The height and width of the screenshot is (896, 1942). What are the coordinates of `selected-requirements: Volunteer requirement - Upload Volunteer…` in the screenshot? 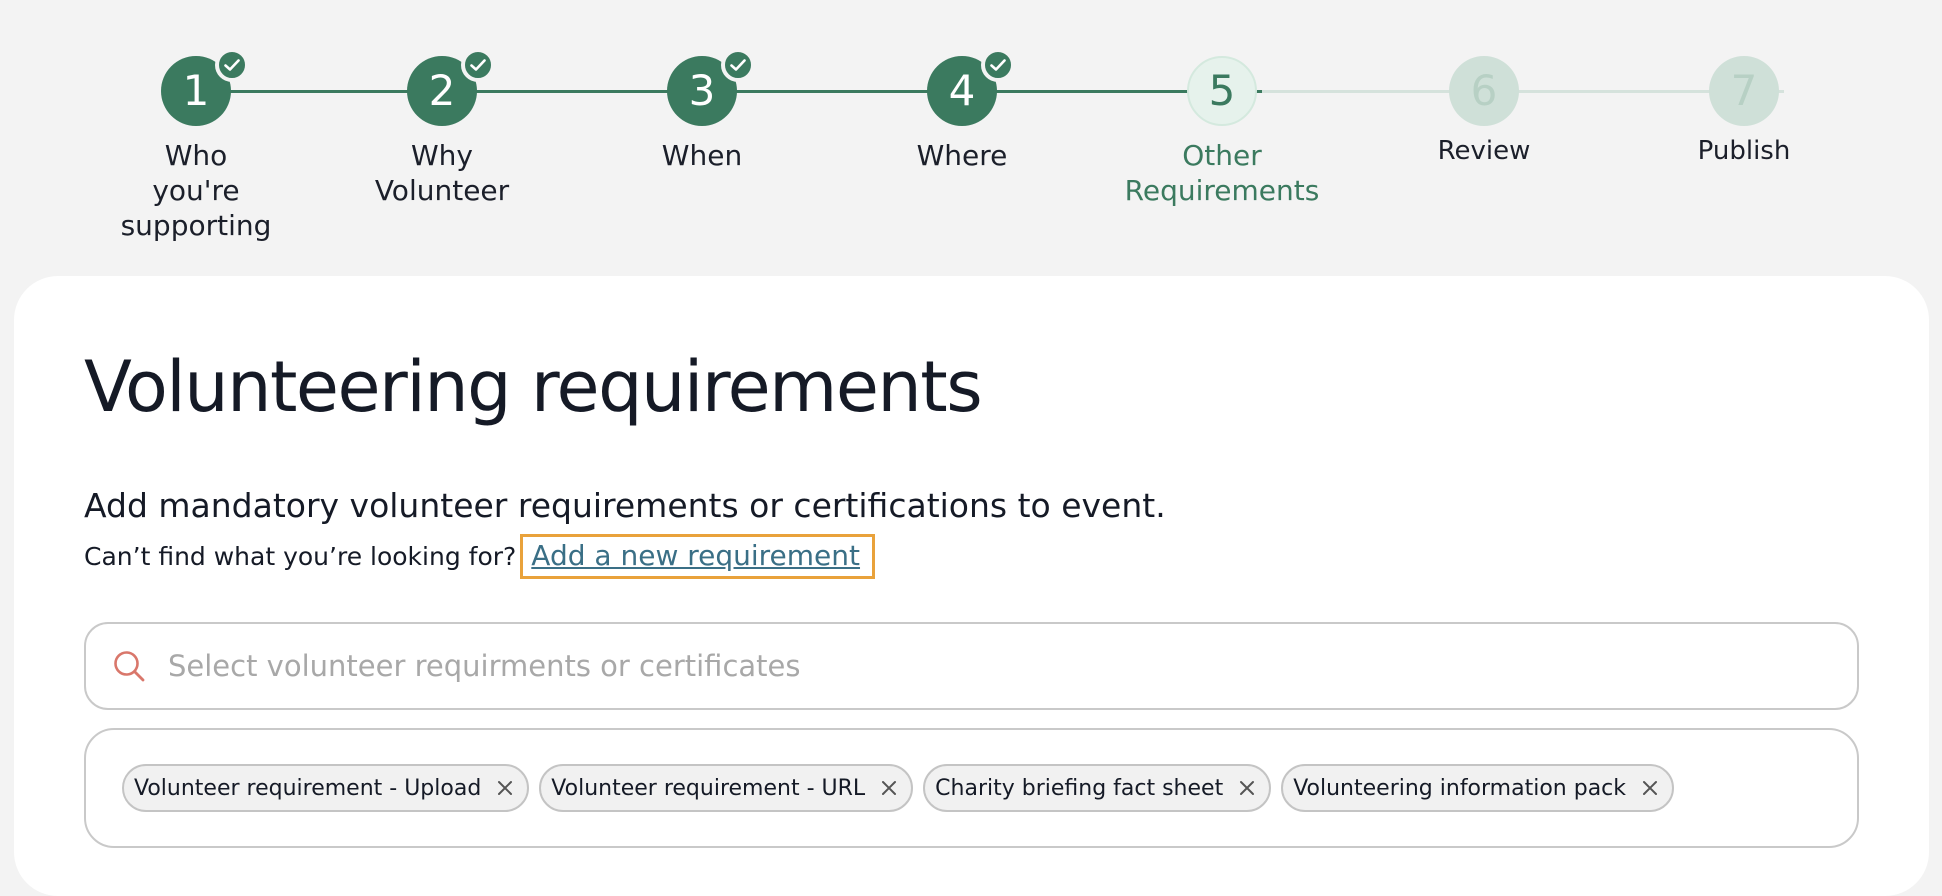 It's located at (971, 788).